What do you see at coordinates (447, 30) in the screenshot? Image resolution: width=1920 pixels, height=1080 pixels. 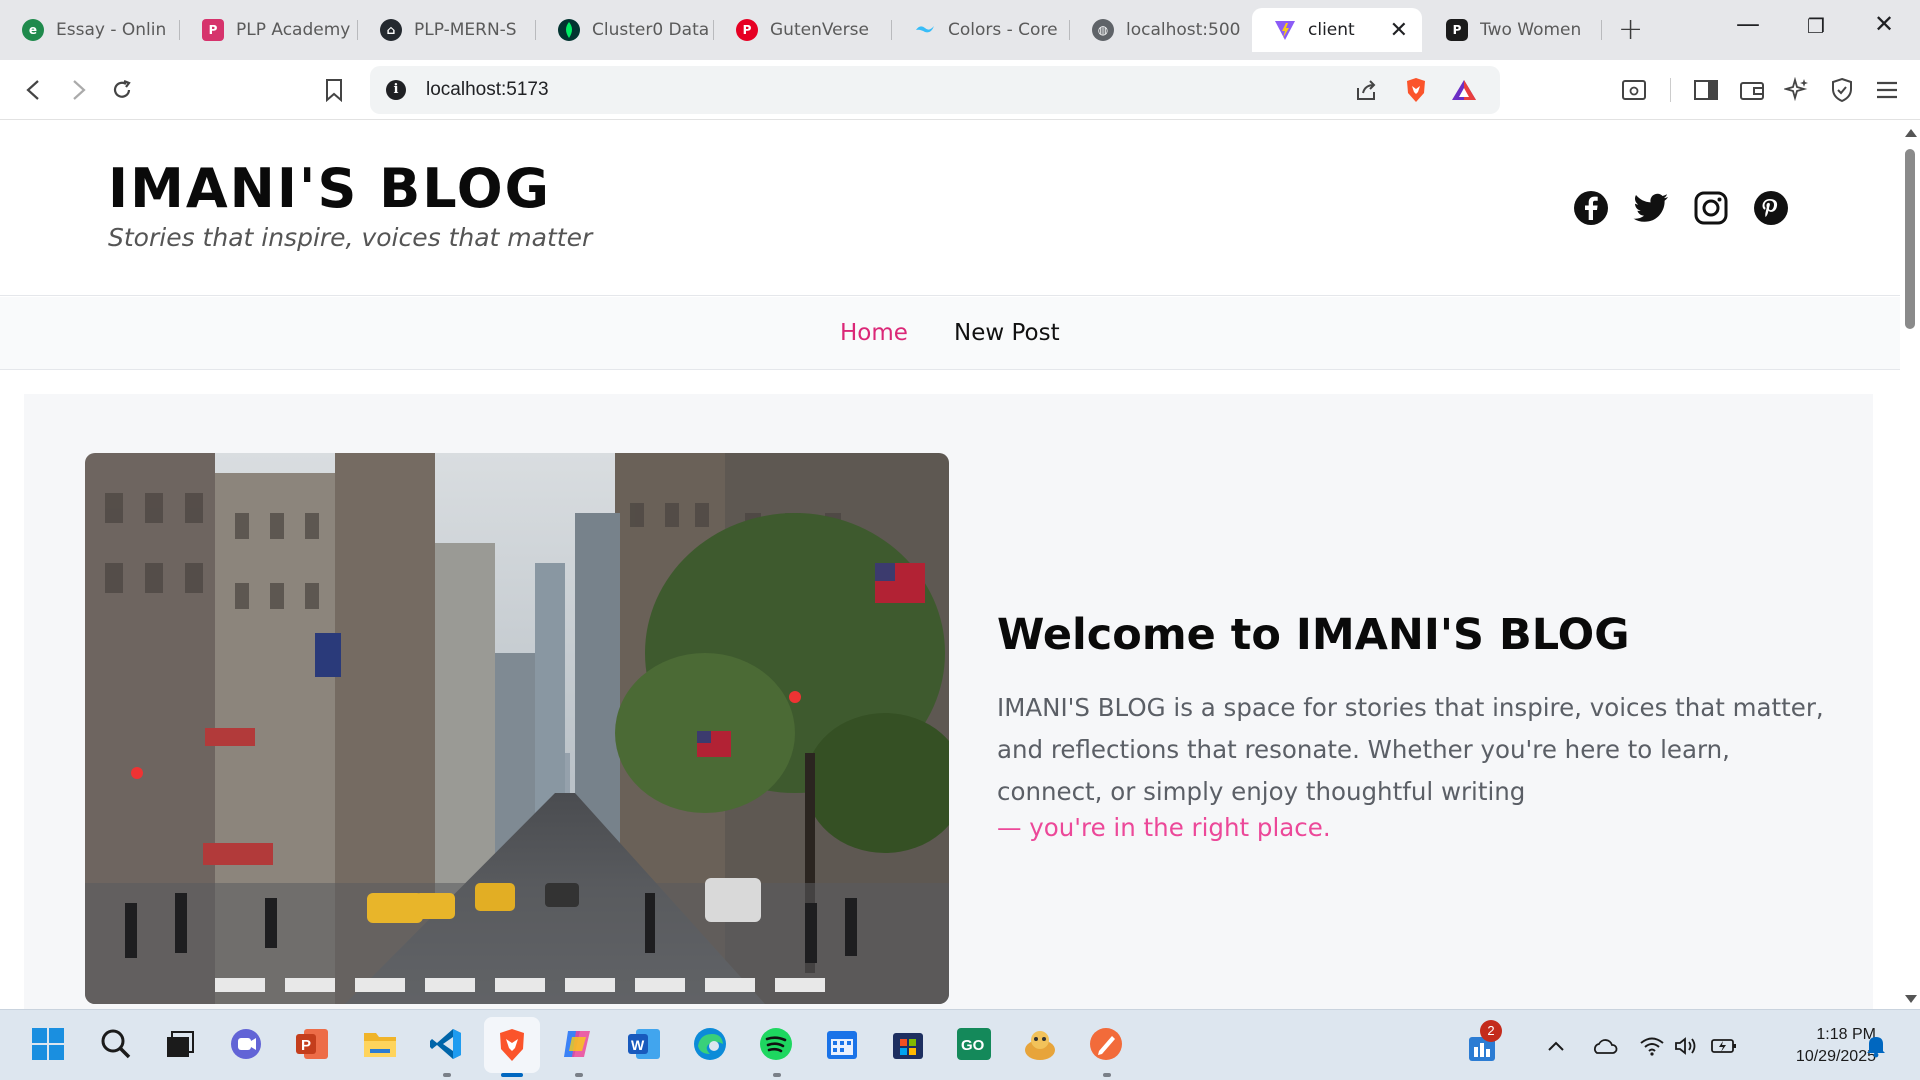 I see `tab-github: ⌂ PLP-MERN-S` at bounding box center [447, 30].